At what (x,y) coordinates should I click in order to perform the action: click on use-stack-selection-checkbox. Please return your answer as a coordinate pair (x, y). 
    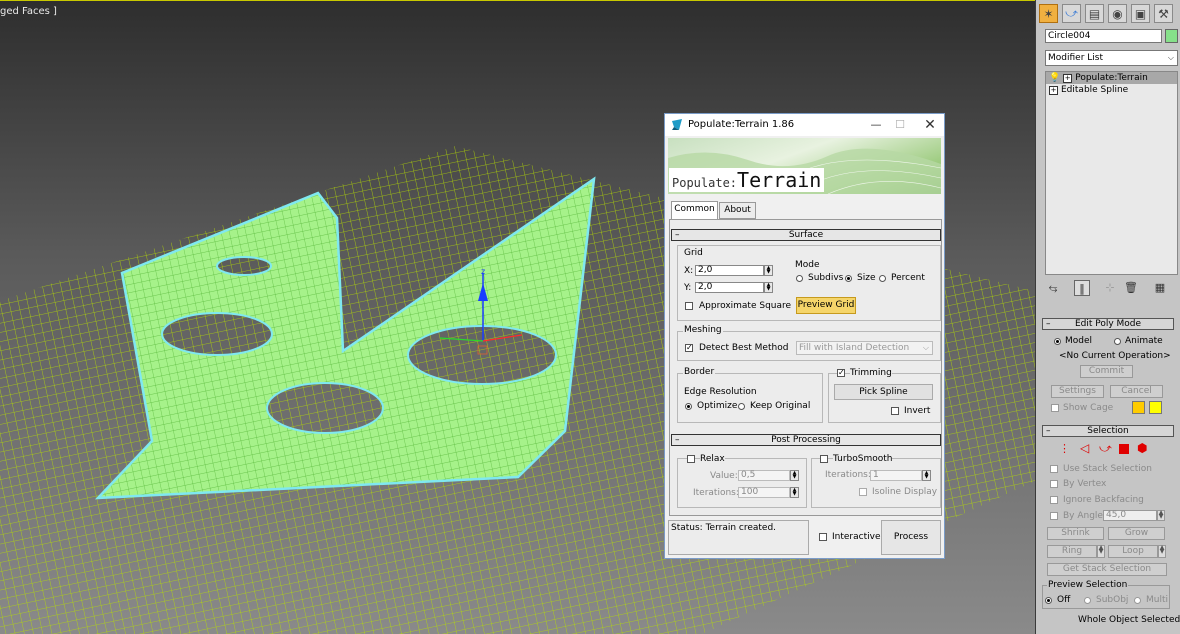
    Looking at the image, I should click on (1054, 469).